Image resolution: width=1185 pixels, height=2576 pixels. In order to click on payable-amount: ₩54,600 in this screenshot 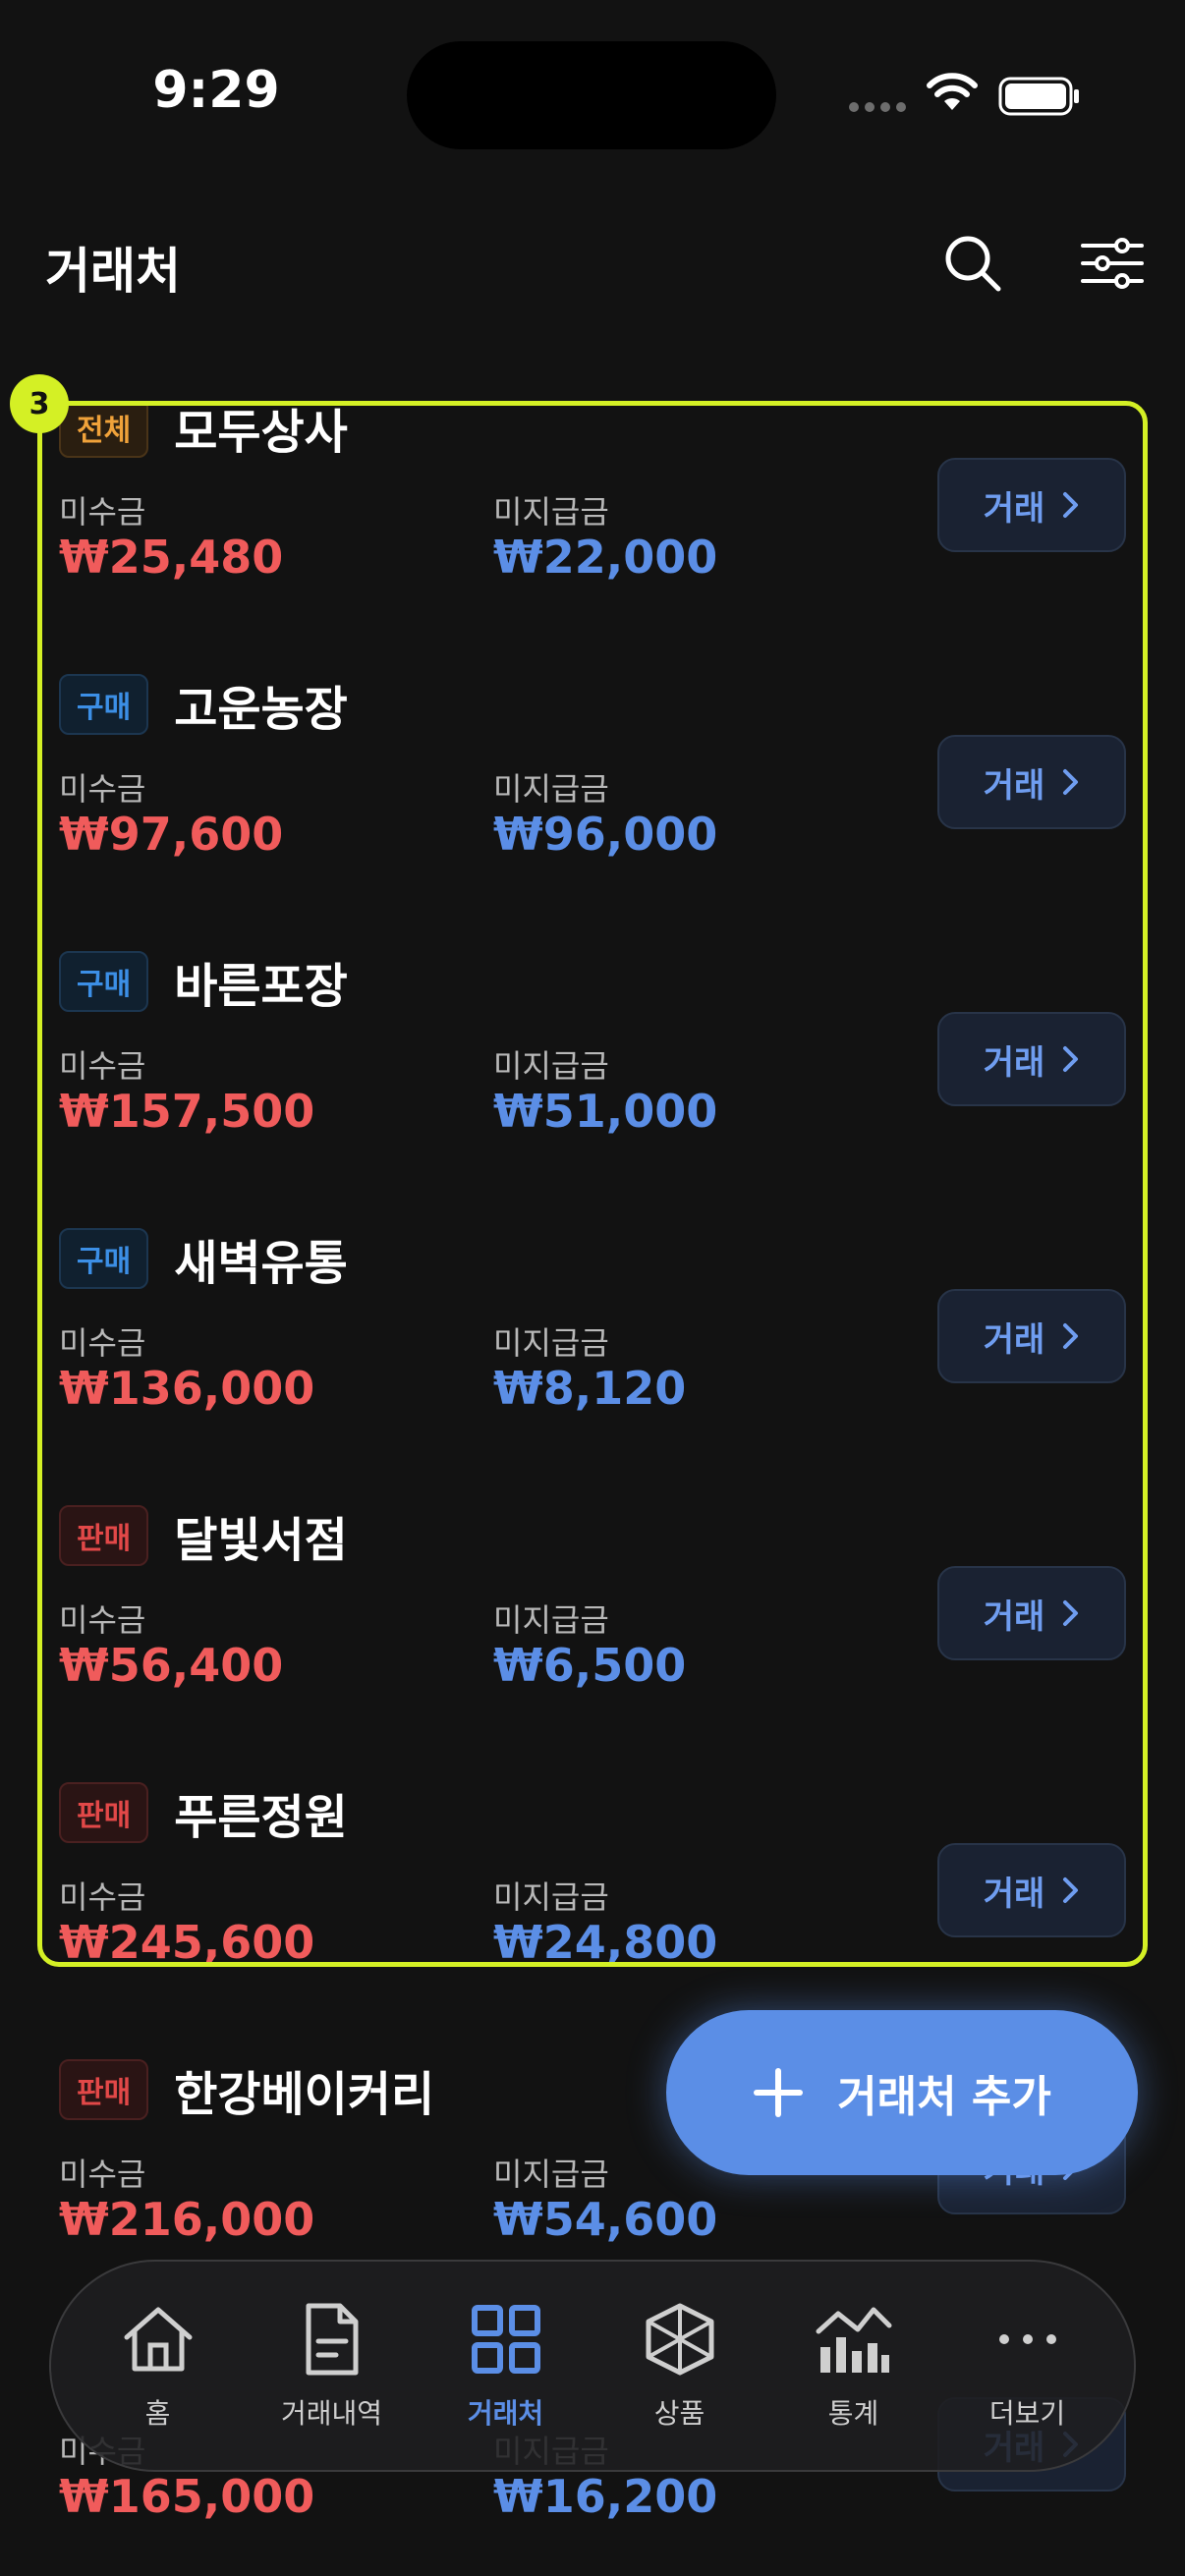, I will do `click(606, 2219)`.